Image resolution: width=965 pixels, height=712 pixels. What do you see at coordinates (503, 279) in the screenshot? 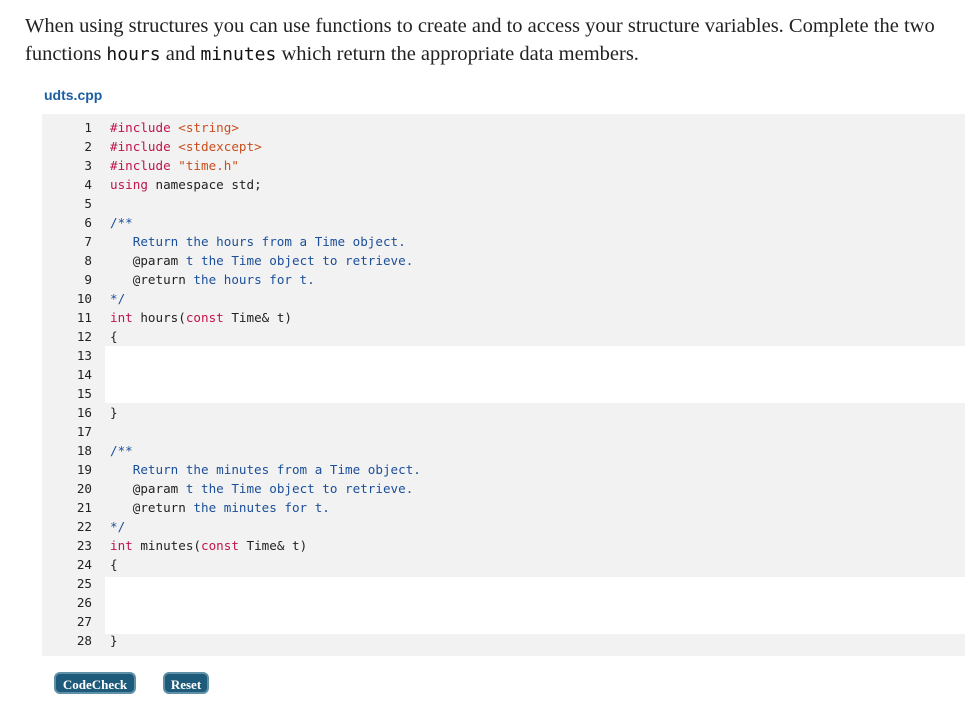
I see `code-line: 9 @return the hours for t.` at bounding box center [503, 279].